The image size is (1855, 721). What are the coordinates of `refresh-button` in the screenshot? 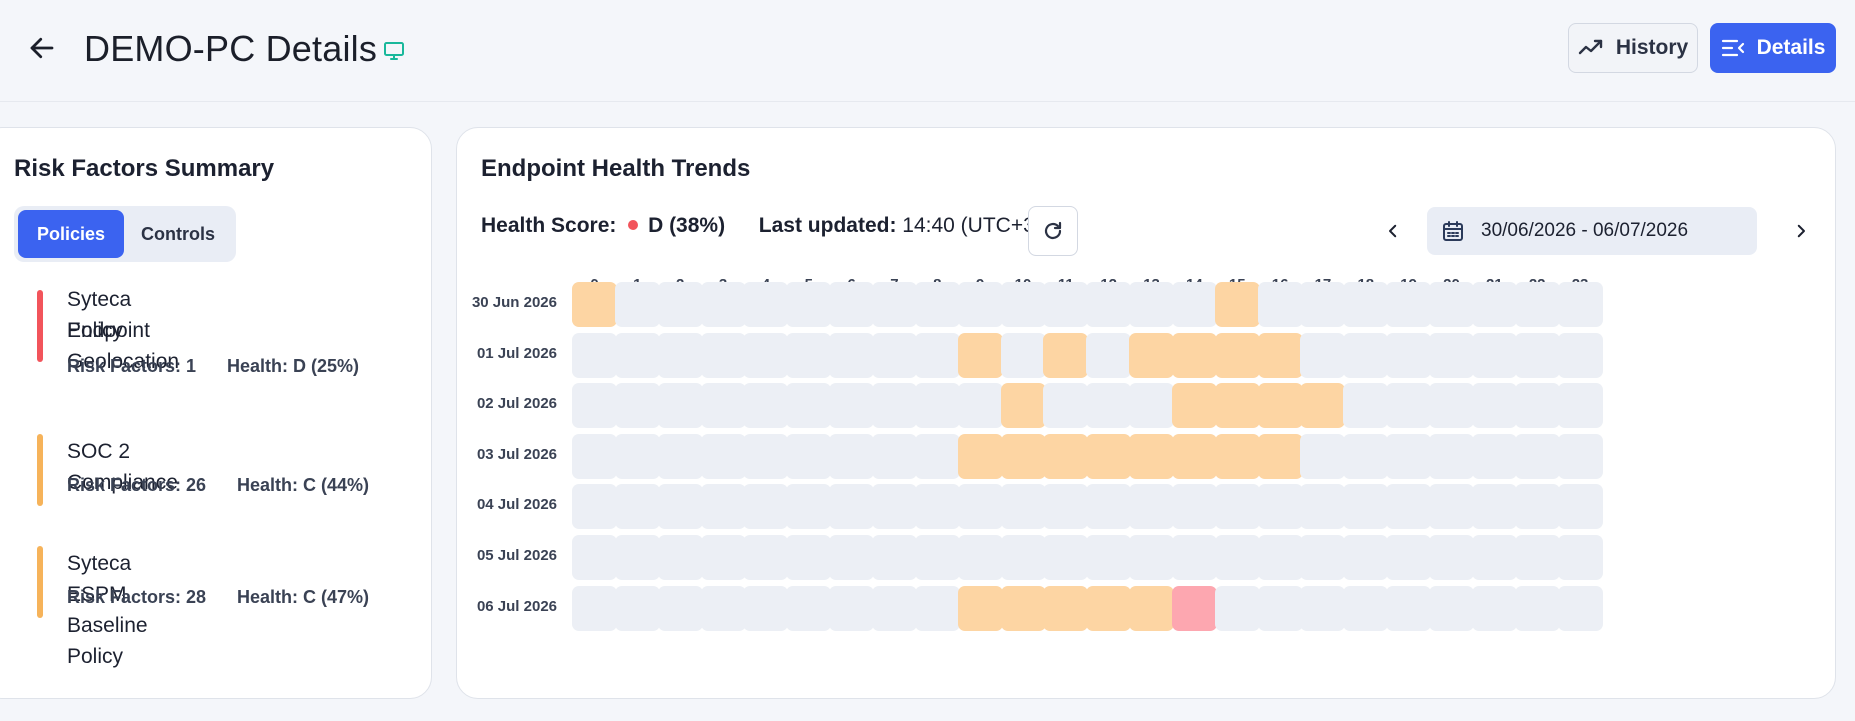 It's located at (1053, 231).